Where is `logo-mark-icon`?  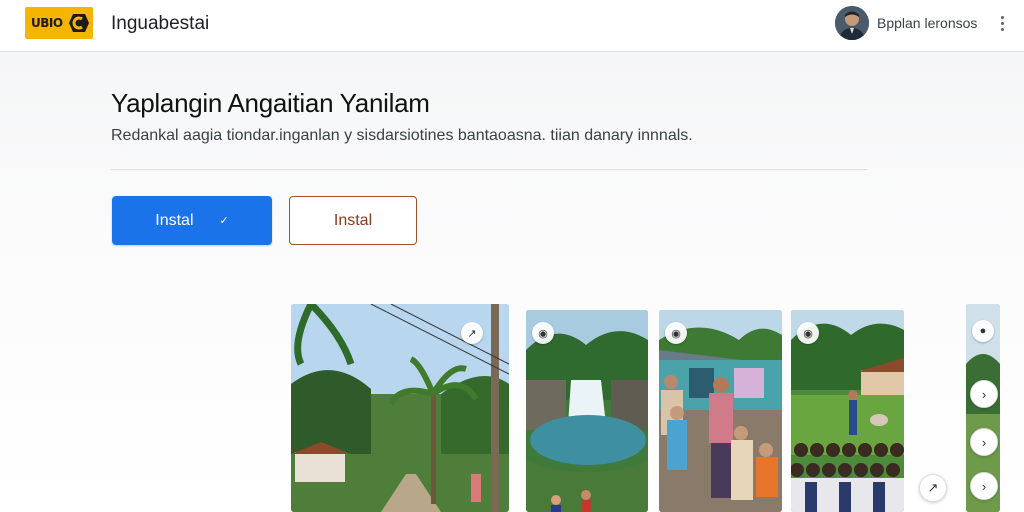
logo-mark-icon is located at coordinates (78, 23).